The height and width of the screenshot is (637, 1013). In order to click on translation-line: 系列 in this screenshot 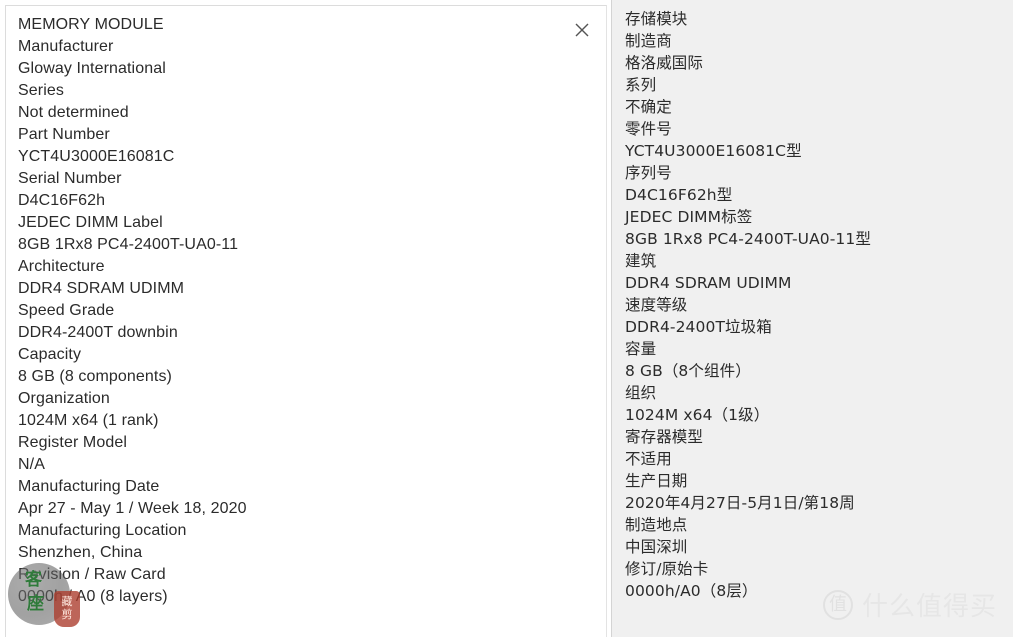, I will do `click(641, 85)`.